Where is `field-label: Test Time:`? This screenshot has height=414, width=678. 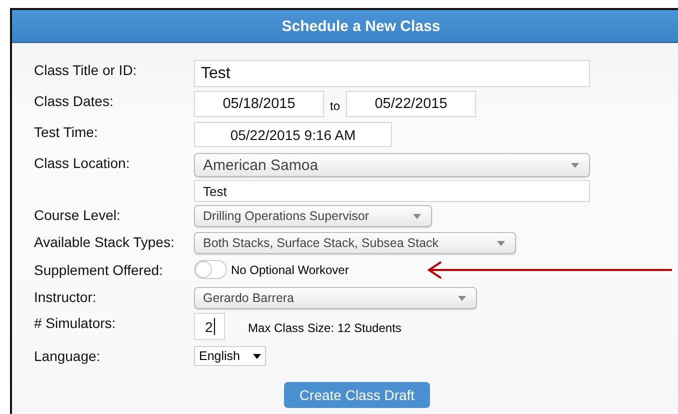
field-label: Test Time: is located at coordinates (66, 131).